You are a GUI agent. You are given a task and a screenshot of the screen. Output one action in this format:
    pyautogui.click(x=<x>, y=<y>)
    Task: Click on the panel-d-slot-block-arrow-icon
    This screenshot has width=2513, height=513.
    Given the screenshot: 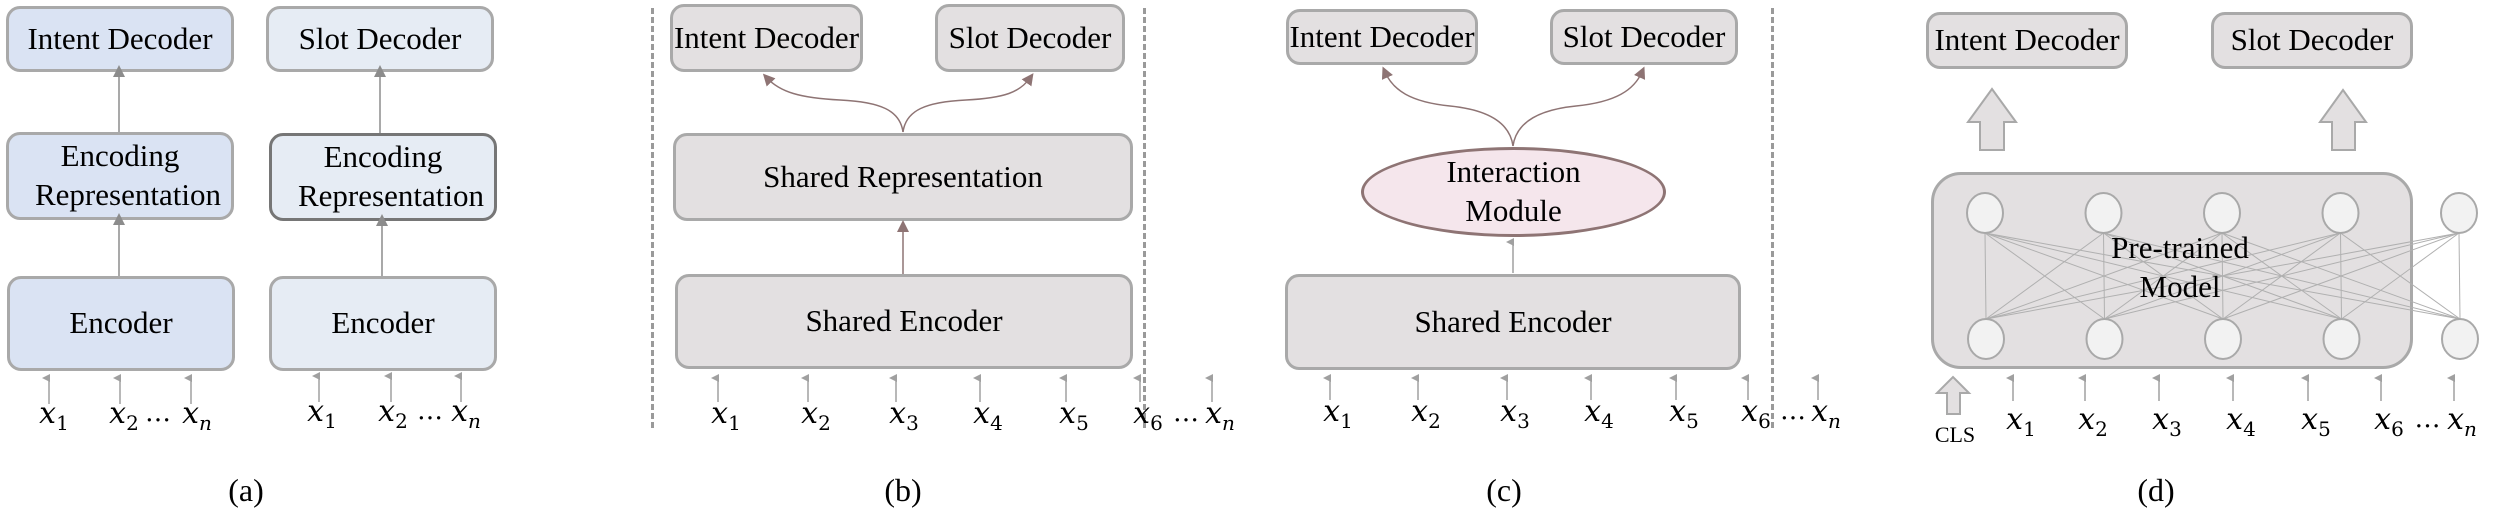 What is the action you would take?
    pyautogui.click(x=2343, y=119)
    